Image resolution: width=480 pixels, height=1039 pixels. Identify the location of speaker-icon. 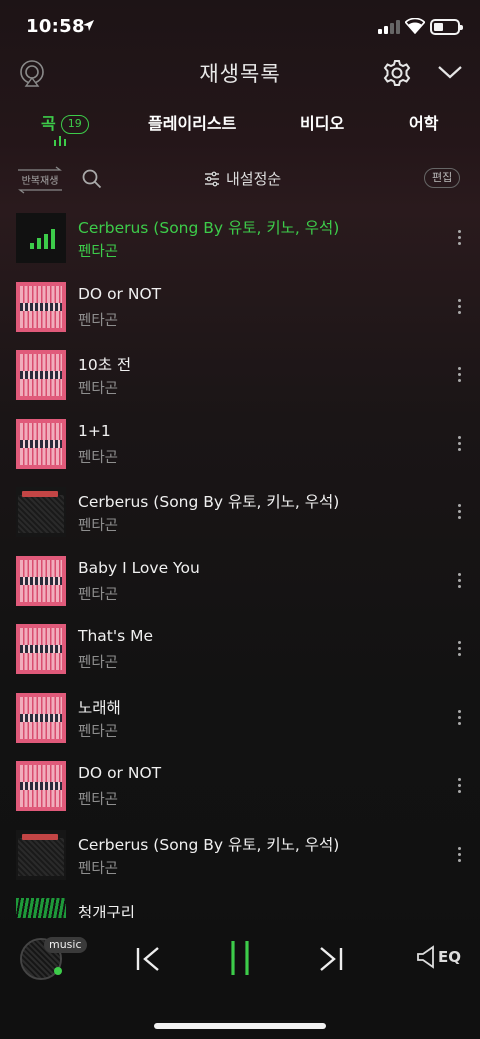
(425, 957).